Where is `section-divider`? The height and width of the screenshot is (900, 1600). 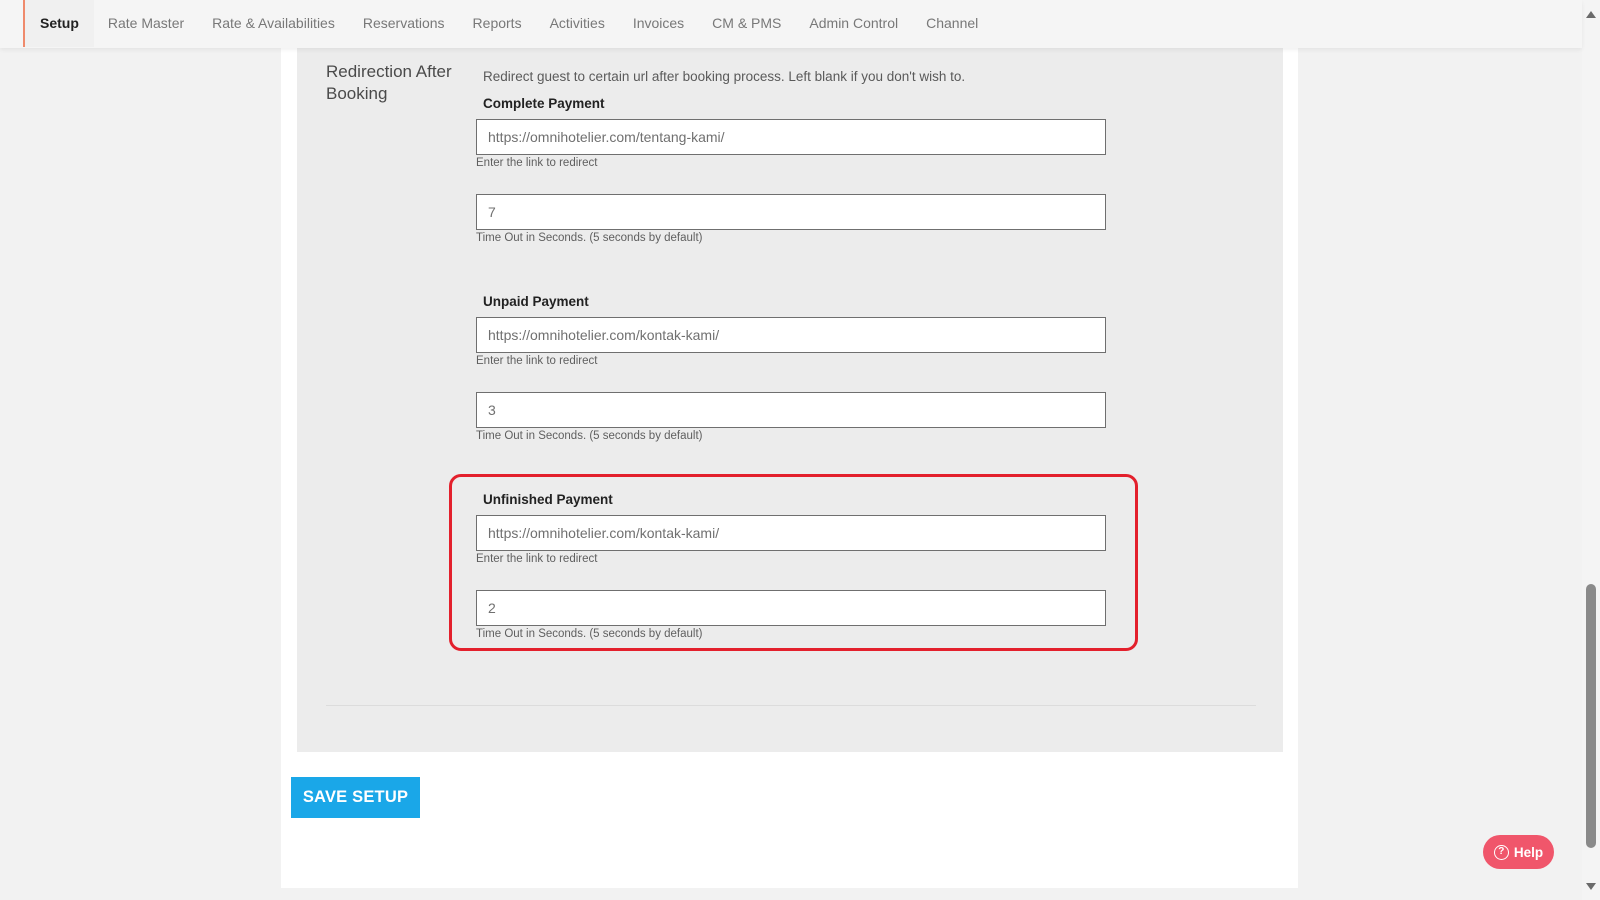
section-divider is located at coordinates (791, 705).